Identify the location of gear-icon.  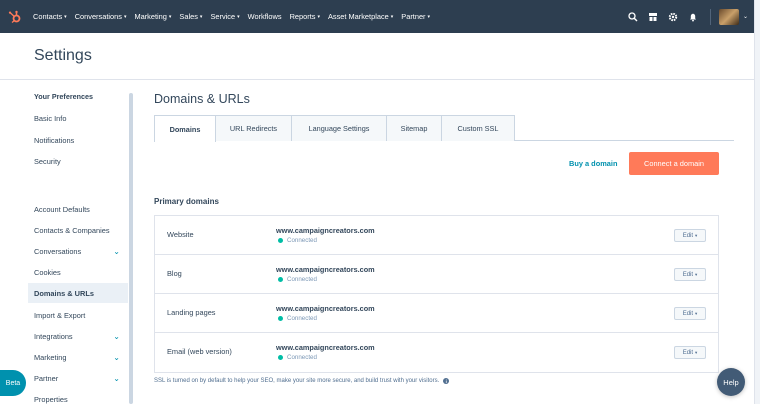
(673, 17).